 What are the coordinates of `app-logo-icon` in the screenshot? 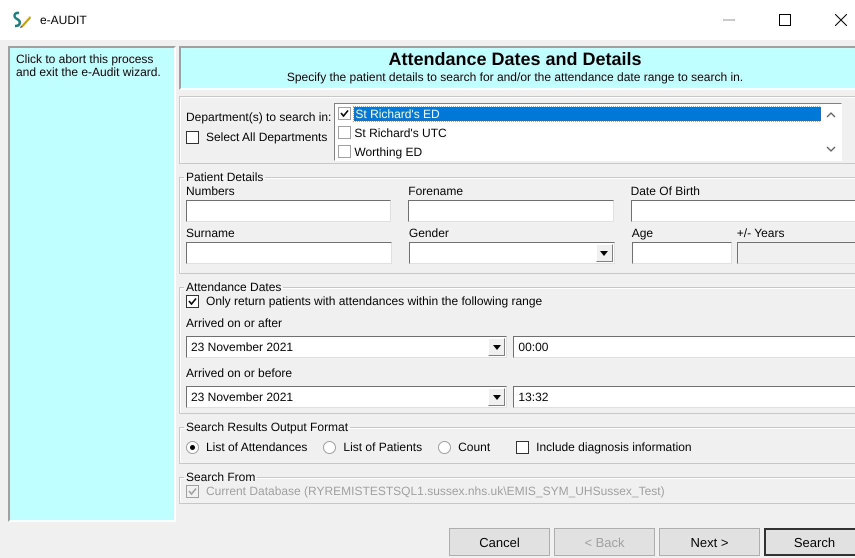 It's located at (22, 20).